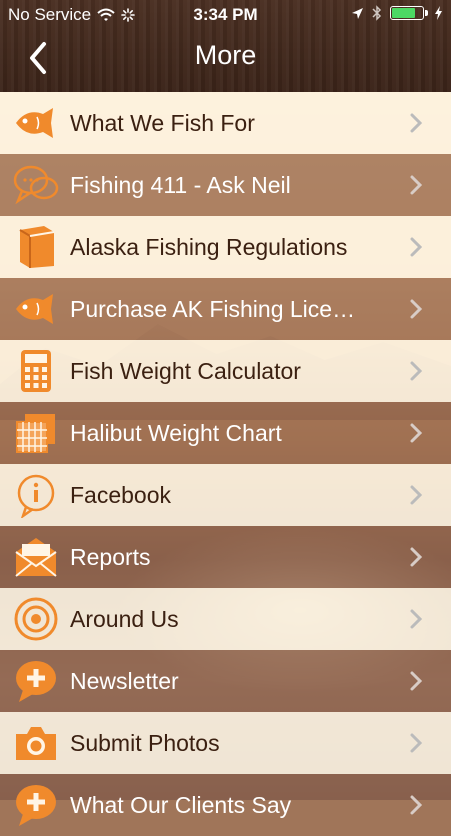  Describe the element at coordinates (36, 433) in the screenshot. I see `chart-icon` at that location.